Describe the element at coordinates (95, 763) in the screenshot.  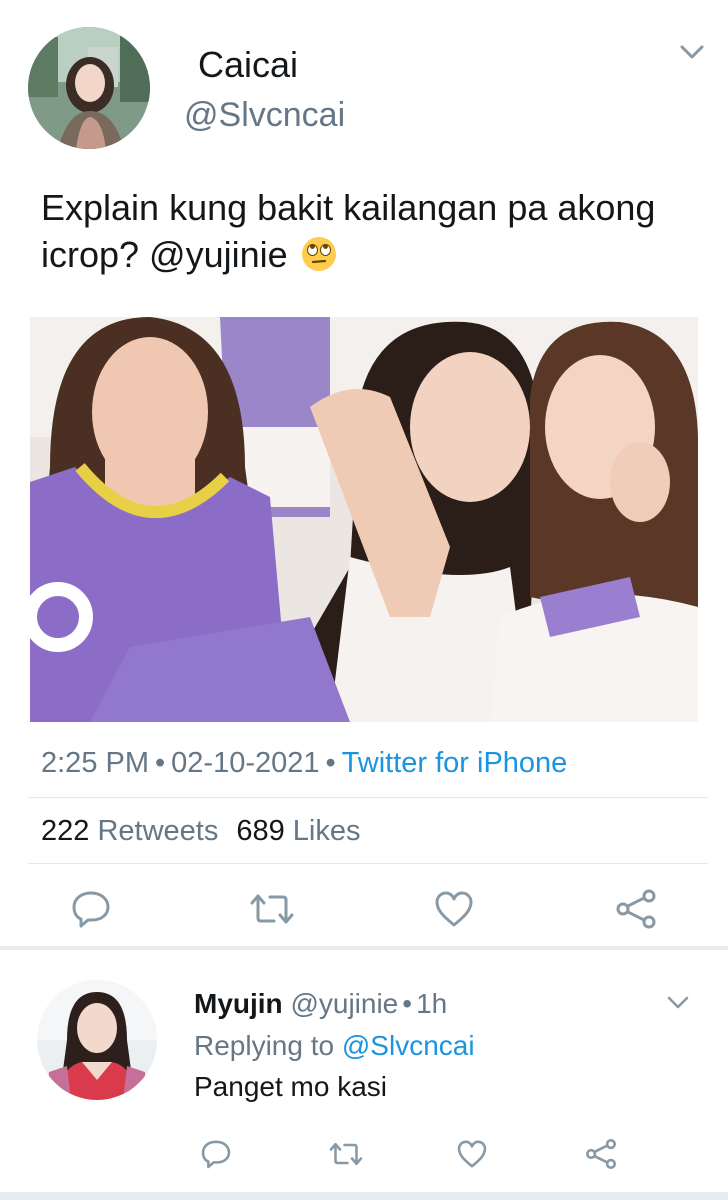
I see `tweet-time: 2:25 PM` at that location.